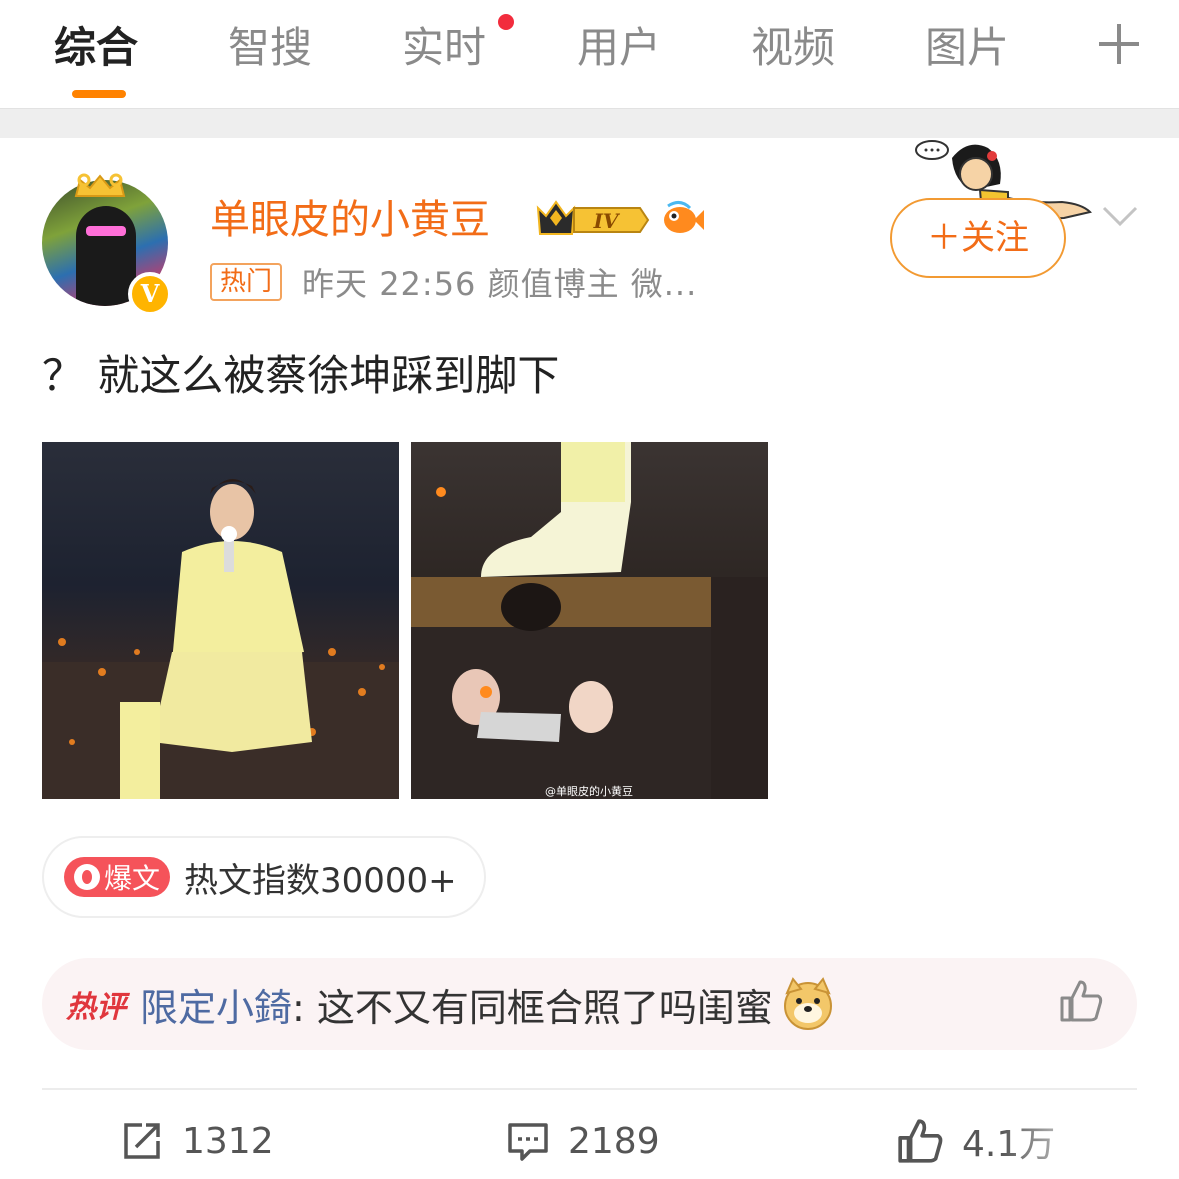 The image size is (1179, 1179). I want to click on tab-images: 图片, so click(967, 48).